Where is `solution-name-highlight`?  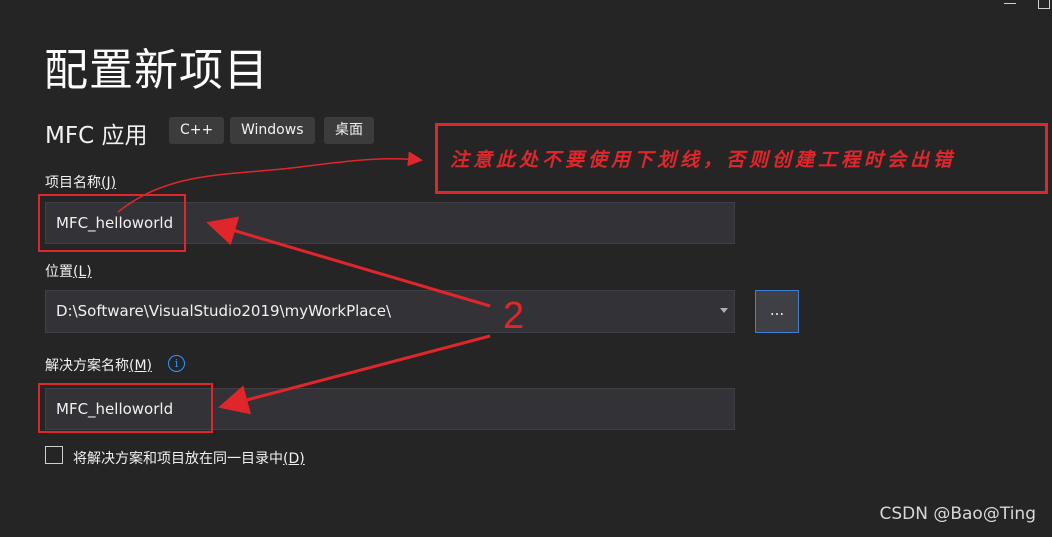 solution-name-highlight is located at coordinates (125, 408).